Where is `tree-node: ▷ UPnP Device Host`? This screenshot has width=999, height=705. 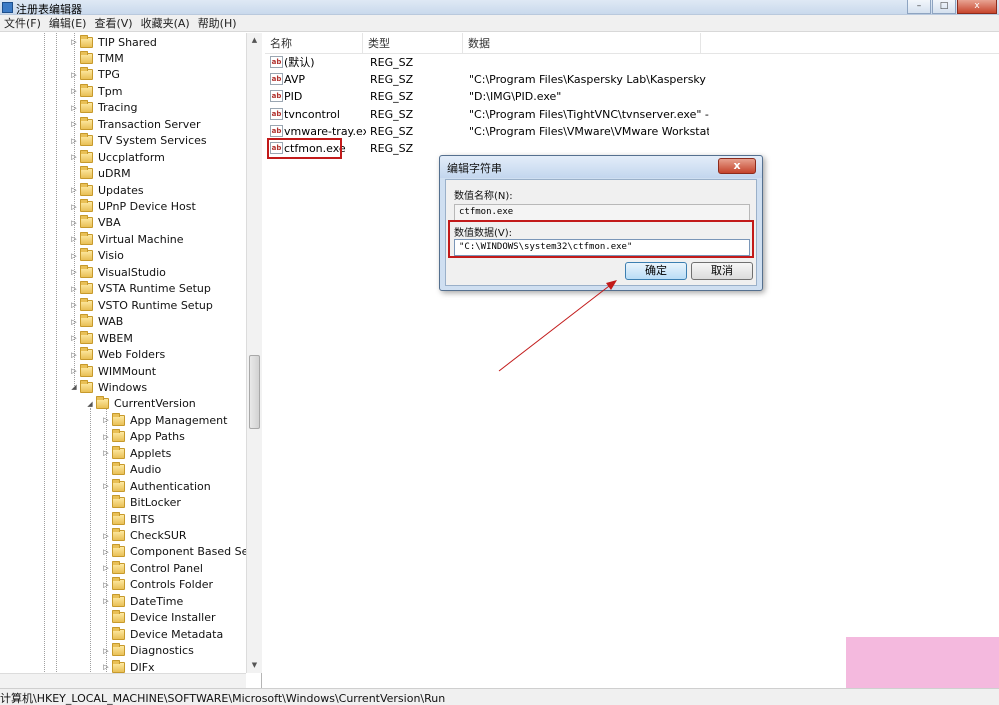
tree-node: ▷ UPnP Device Host is located at coordinates (133, 207).